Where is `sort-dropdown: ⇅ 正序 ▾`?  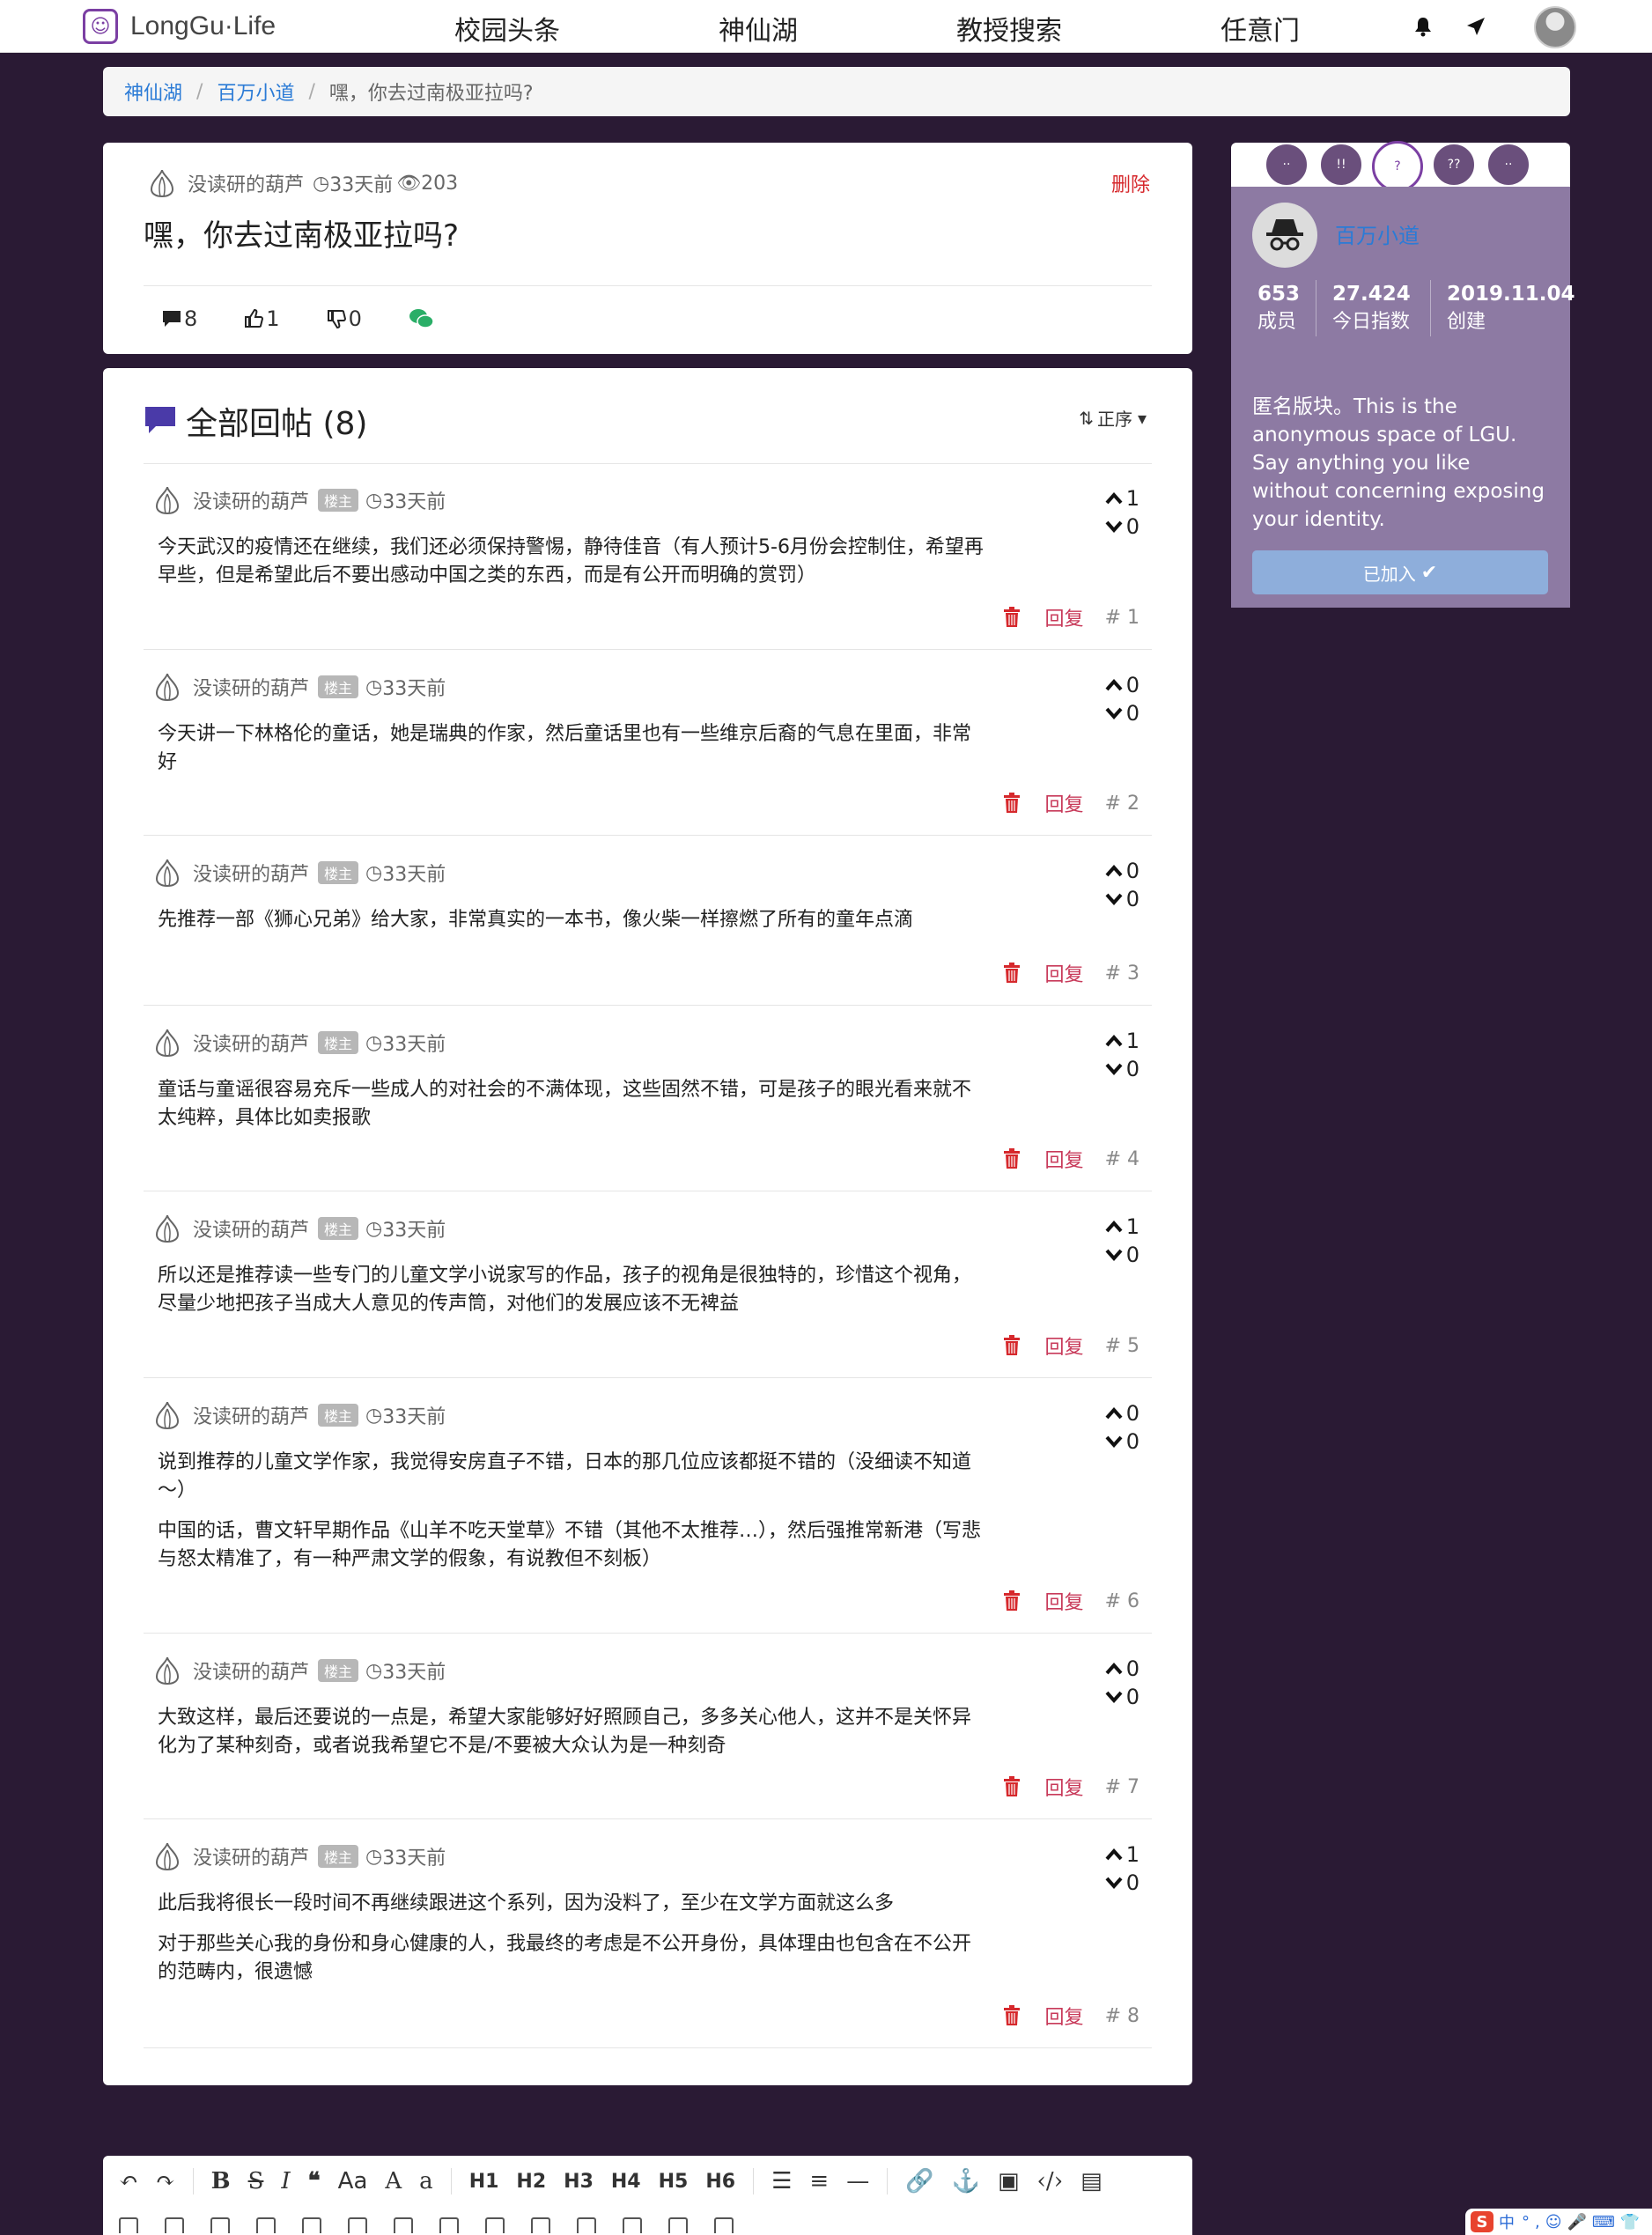 sort-dropdown: ⇅ 正序 ▾ is located at coordinates (1113, 418).